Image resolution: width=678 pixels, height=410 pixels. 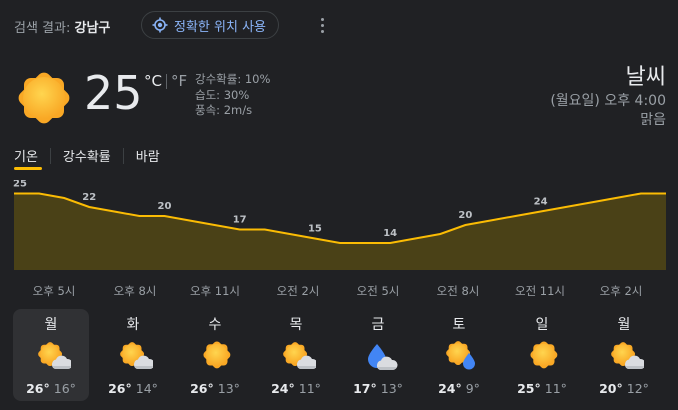 I want to click on hour-label: 오전 8시, so click(x=458, y=291).